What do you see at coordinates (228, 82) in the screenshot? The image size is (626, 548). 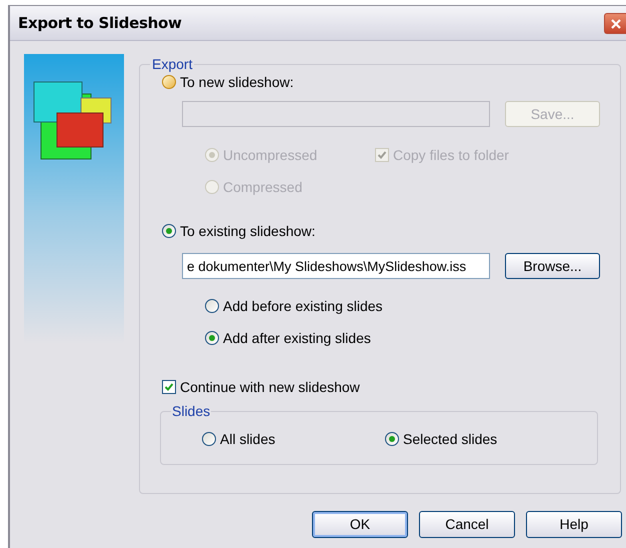 I see `radio-button: To new slideshow:` at bounding box center [228, 82].